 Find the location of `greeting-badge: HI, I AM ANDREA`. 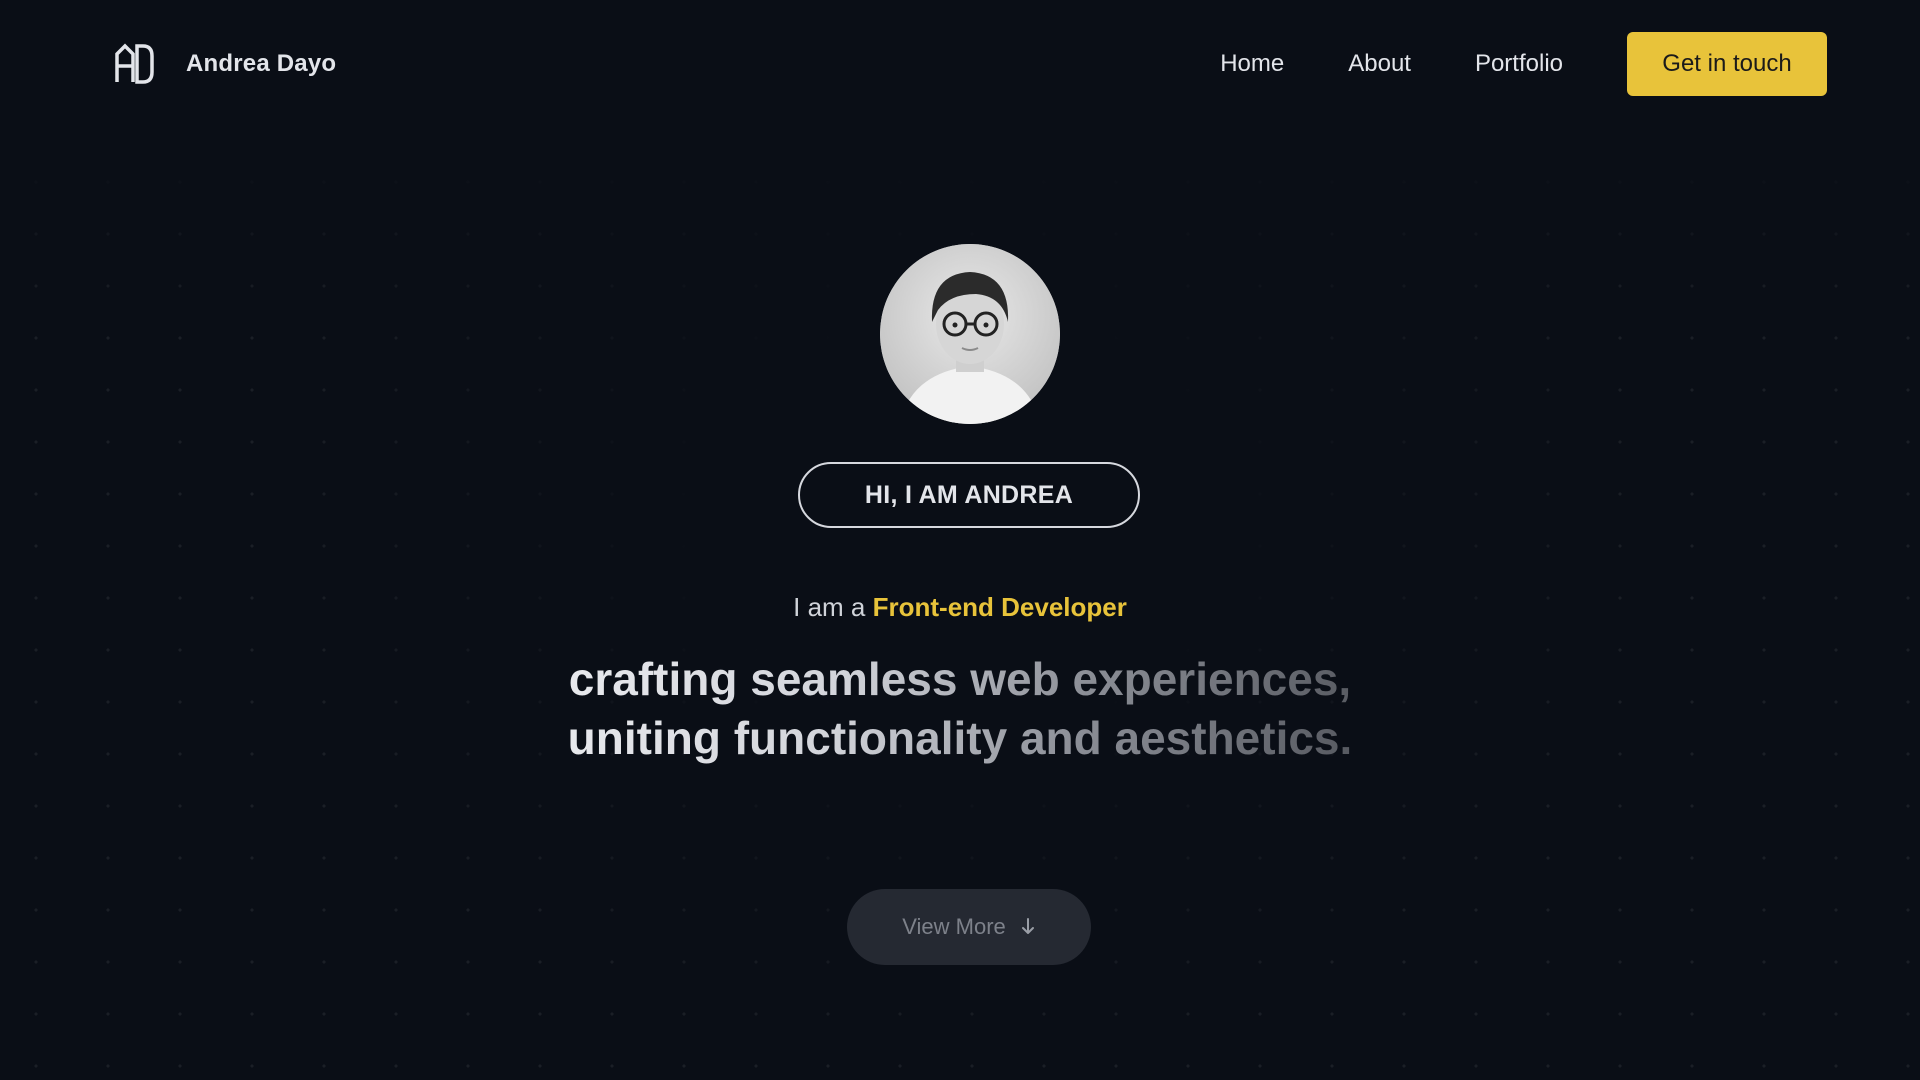

greeting-badge: HI, I AM ANDREA is located at coordinates (969, 495).